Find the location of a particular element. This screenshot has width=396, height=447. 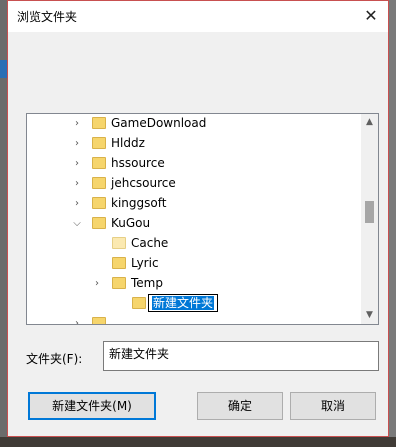

tree-item: Cache is located at coordinates (194, 244).